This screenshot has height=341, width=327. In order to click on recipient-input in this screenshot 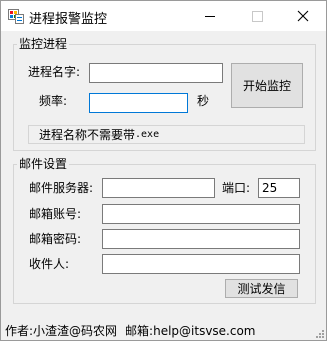, I will do `click(201, 264)`.